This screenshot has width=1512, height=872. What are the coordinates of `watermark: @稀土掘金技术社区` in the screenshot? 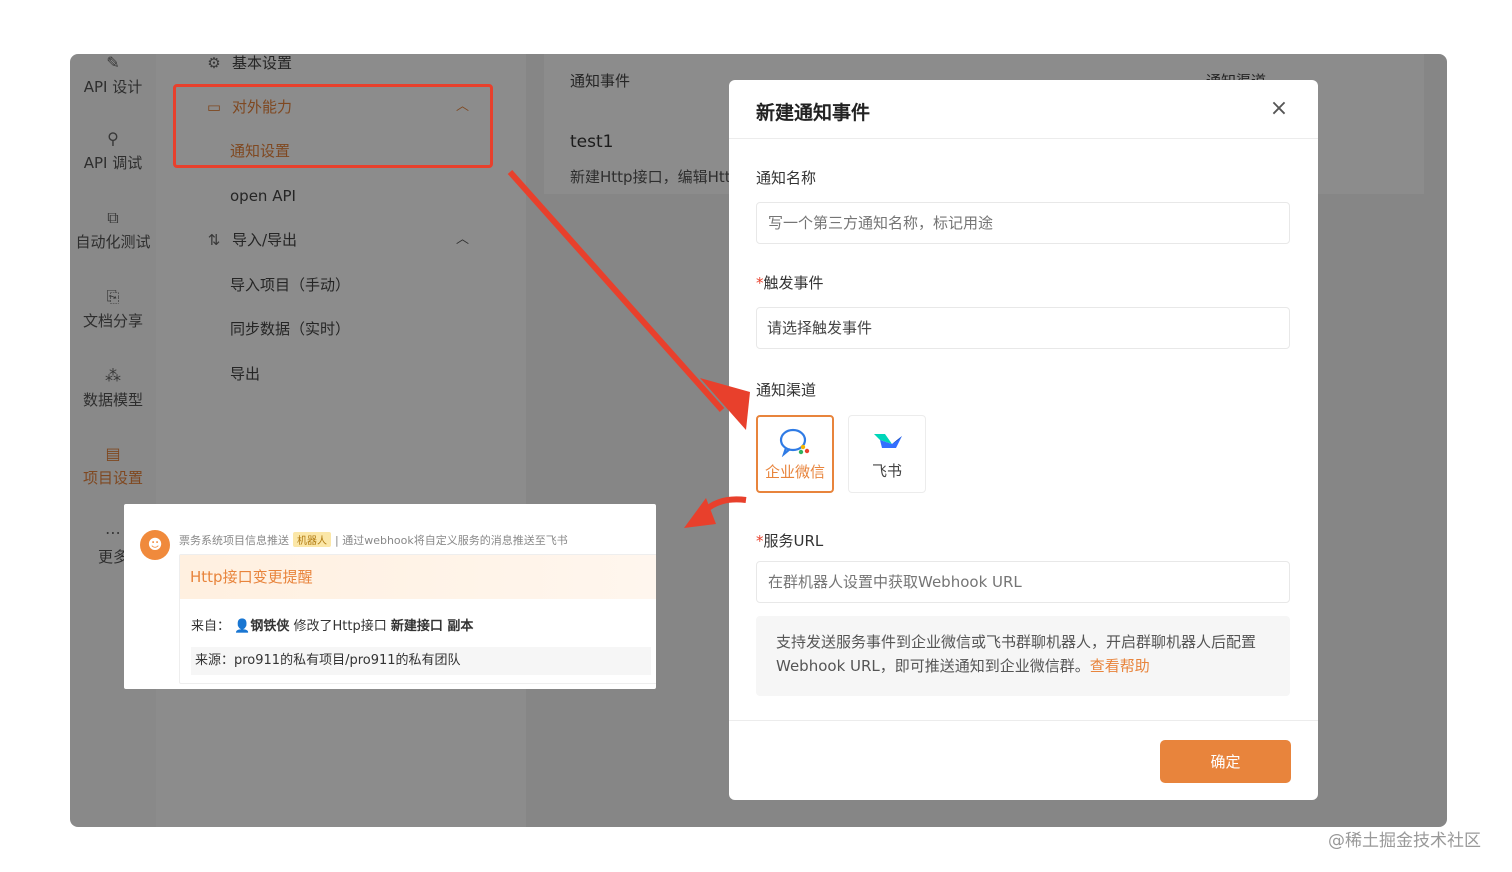 It's located at (1404, 841).